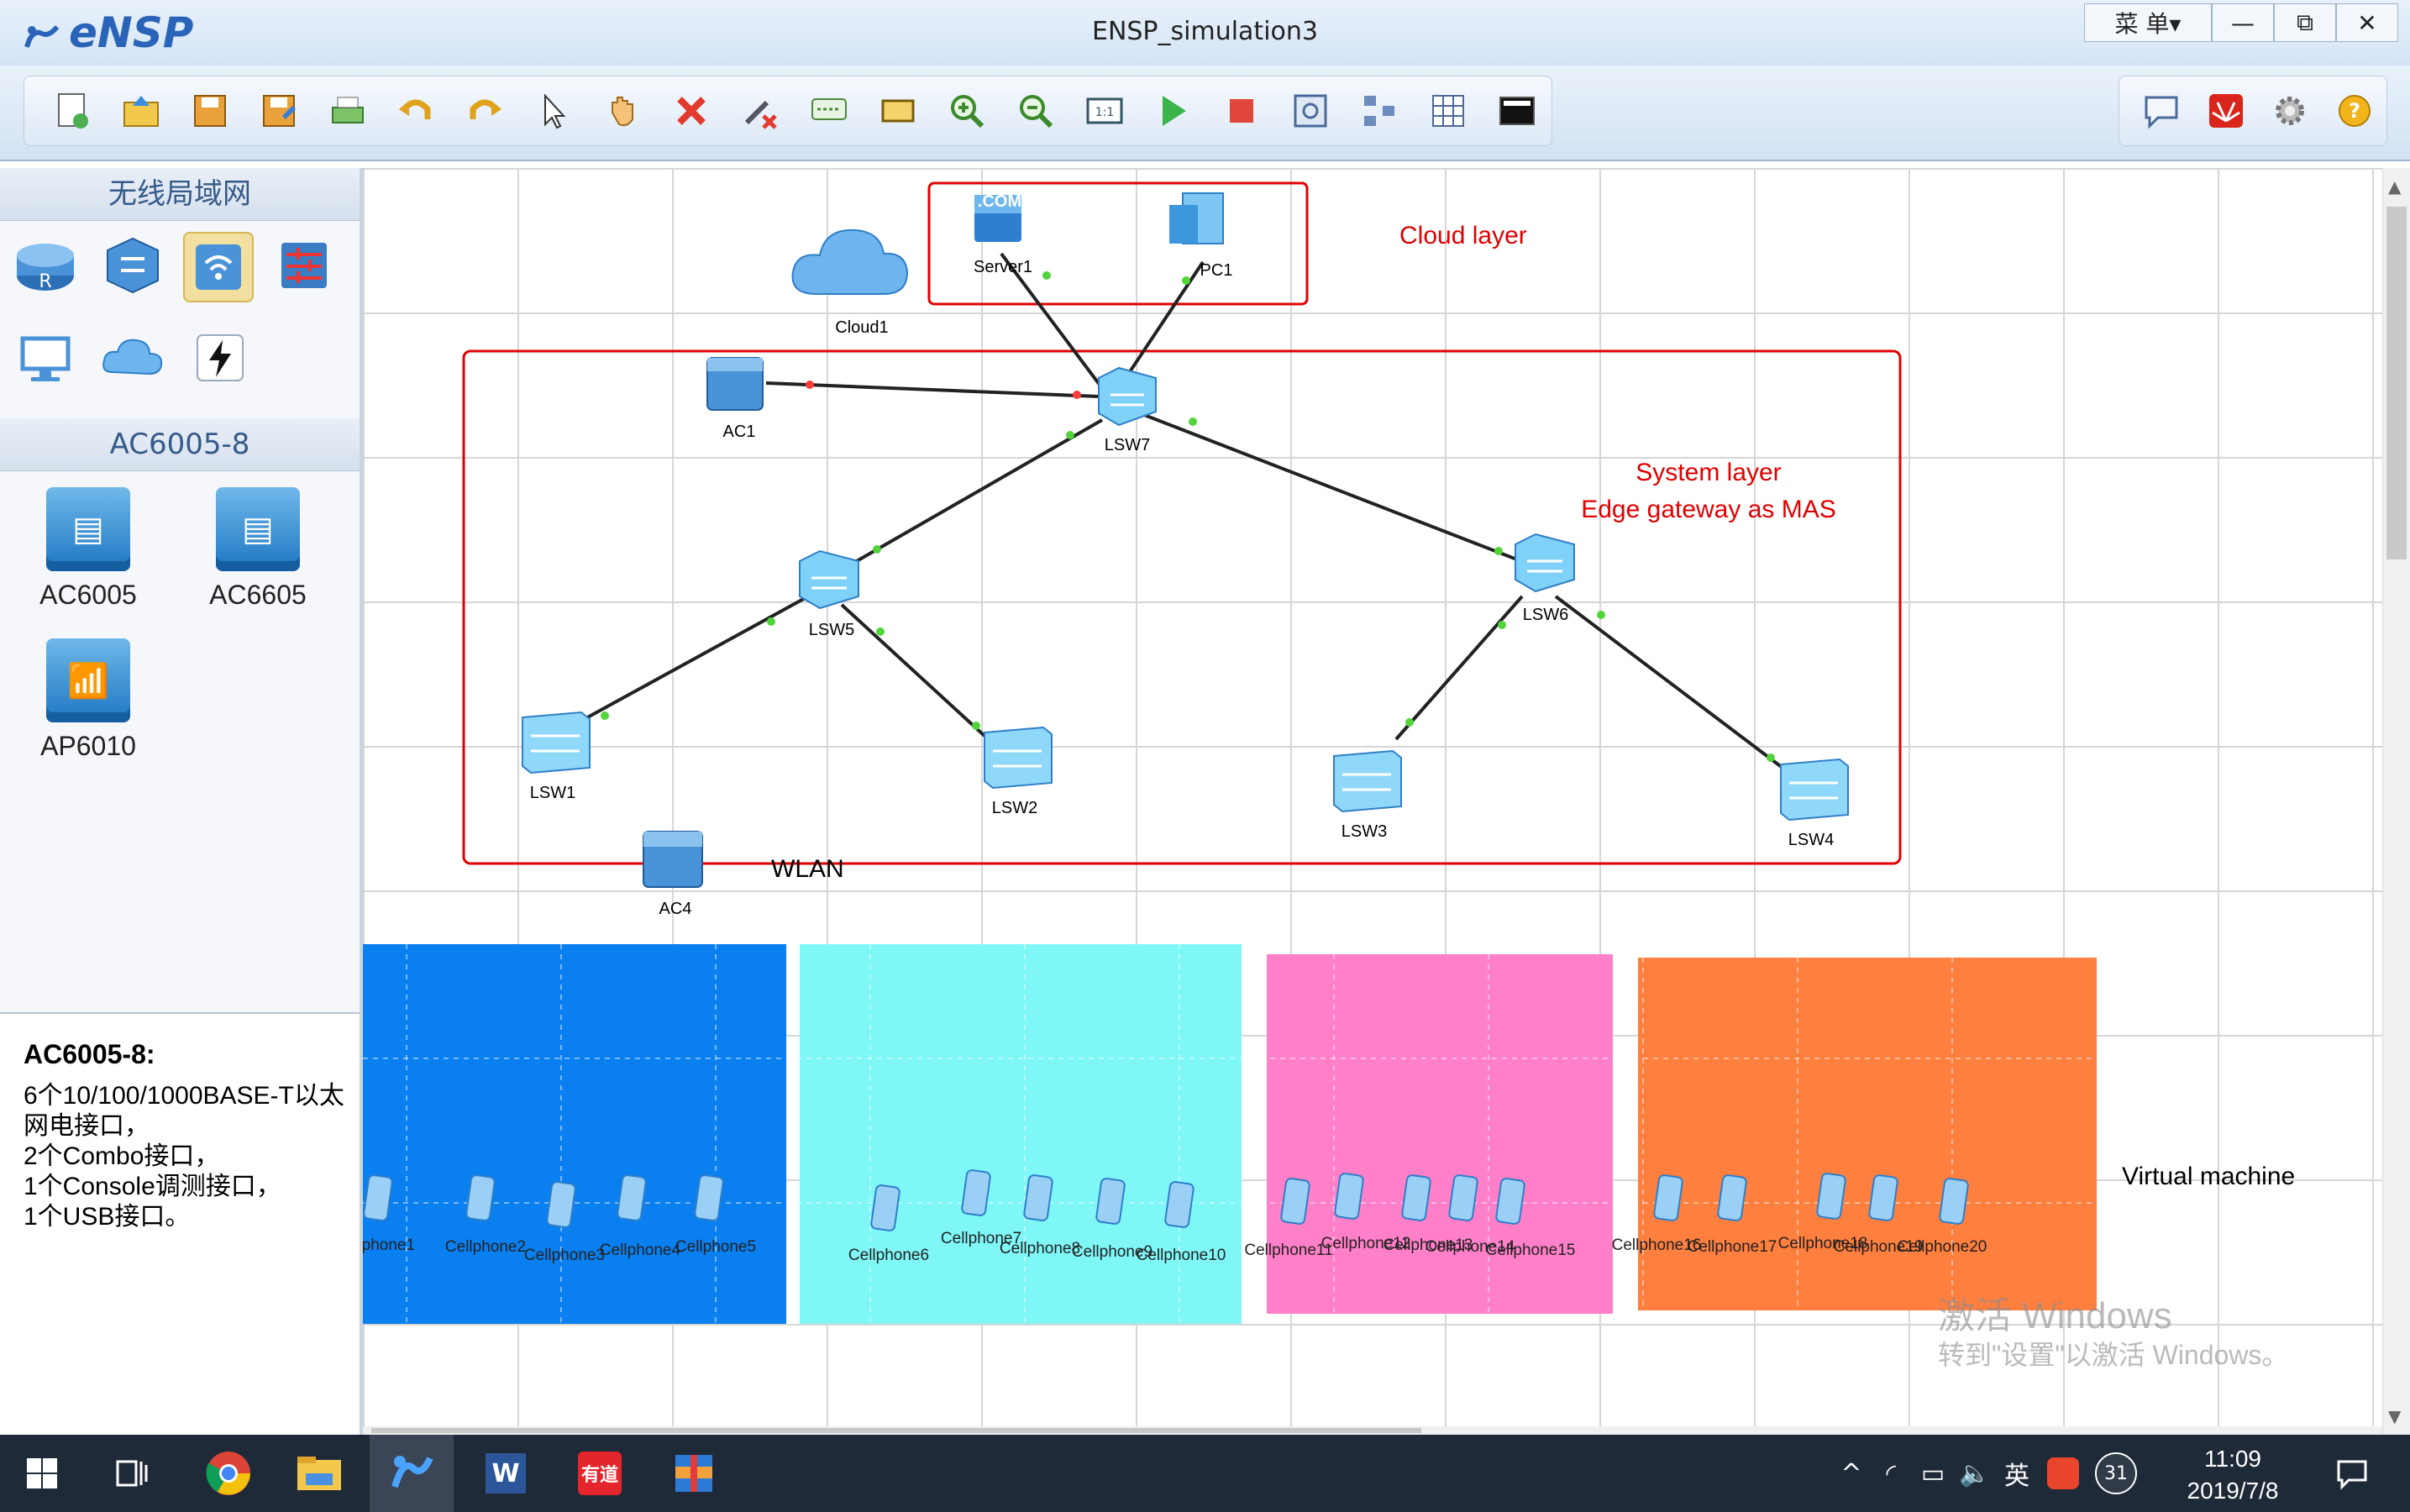 The image size is (2410, 1512). I want to click on hand-pan-icon, so click(622, 111).